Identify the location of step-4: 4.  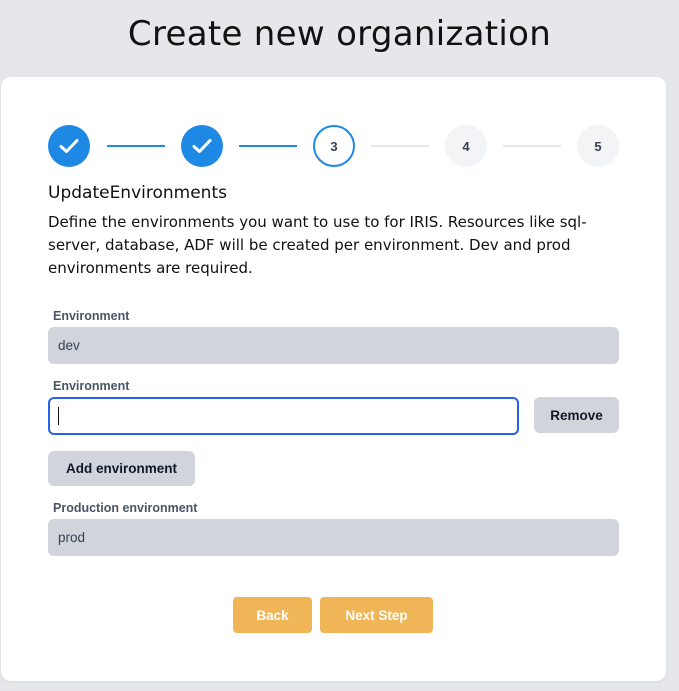
(466, 146).